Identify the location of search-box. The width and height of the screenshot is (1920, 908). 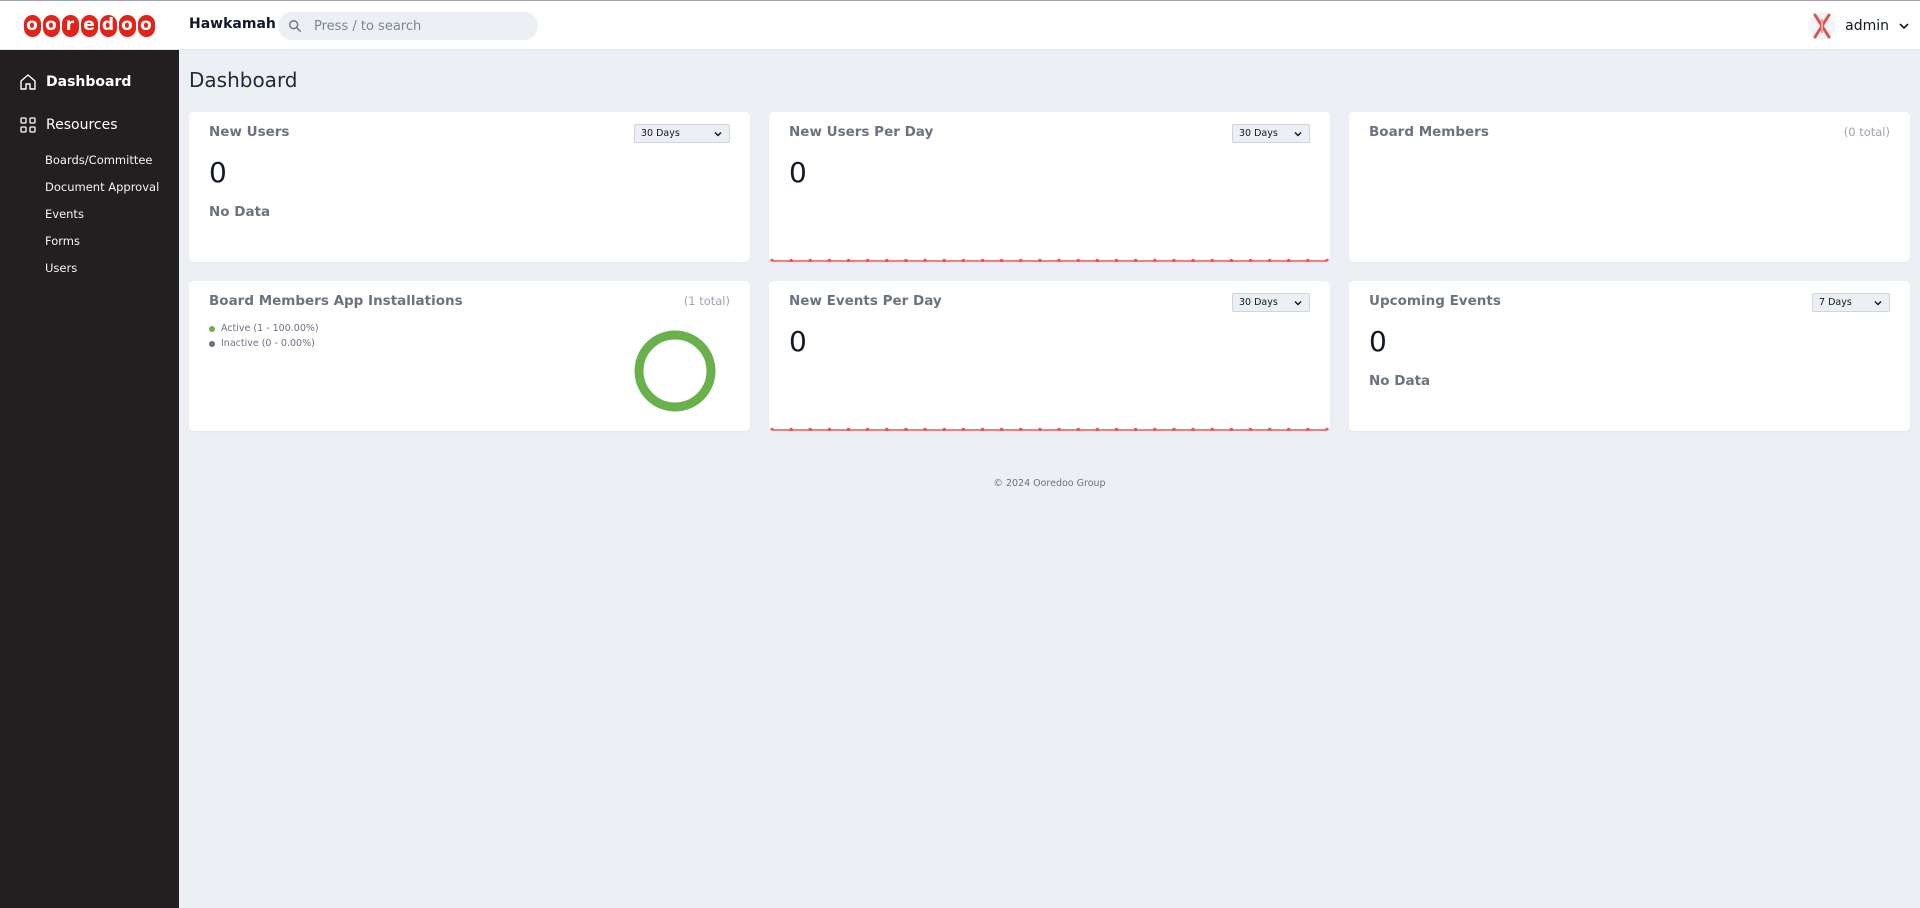
(408, 26).